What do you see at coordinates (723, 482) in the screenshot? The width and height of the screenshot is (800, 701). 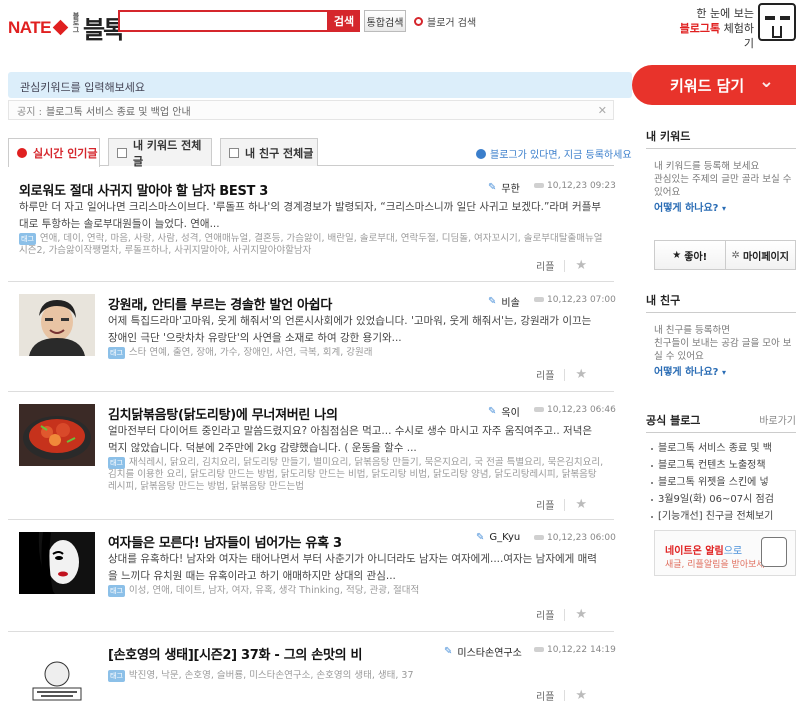 I see `official-list-item: 블로그톡 위젯을 스킨에 넣` at bounding box center [723, 482].